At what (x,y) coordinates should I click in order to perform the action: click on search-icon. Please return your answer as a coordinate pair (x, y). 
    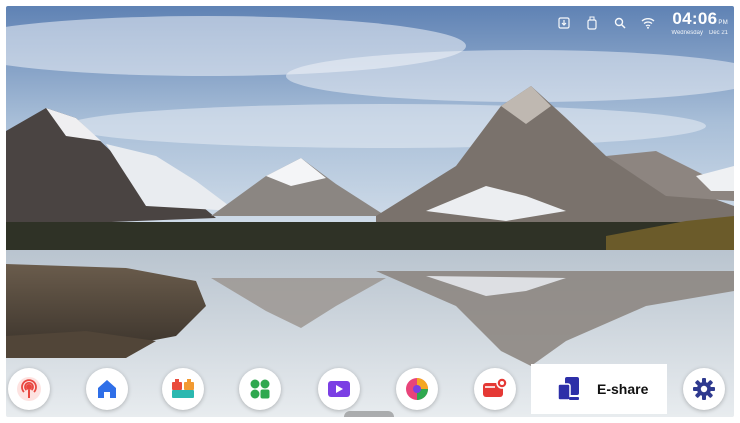
    Looking at the image, I should click on (620, 23).